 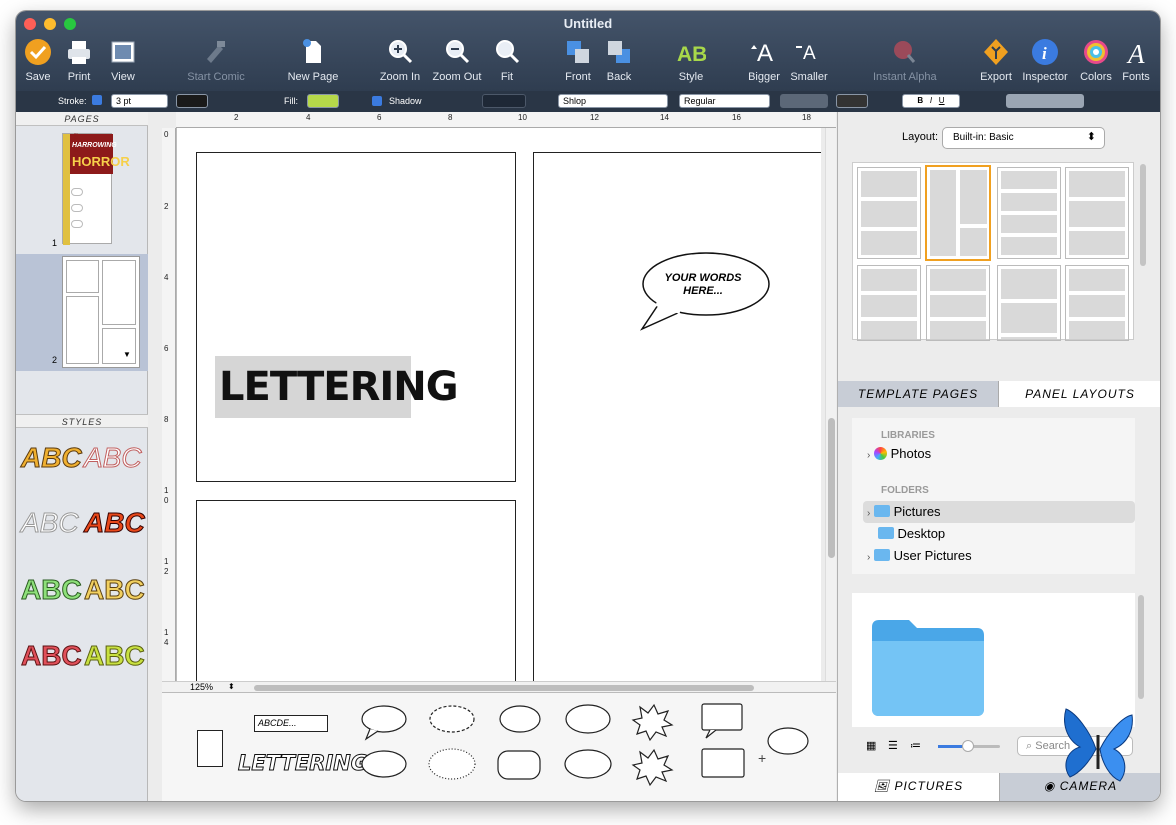 What do you see at coordinates (588, 747) in the screenshot?
I see `balloon-shapes: +` at bounding box center [588, 747].